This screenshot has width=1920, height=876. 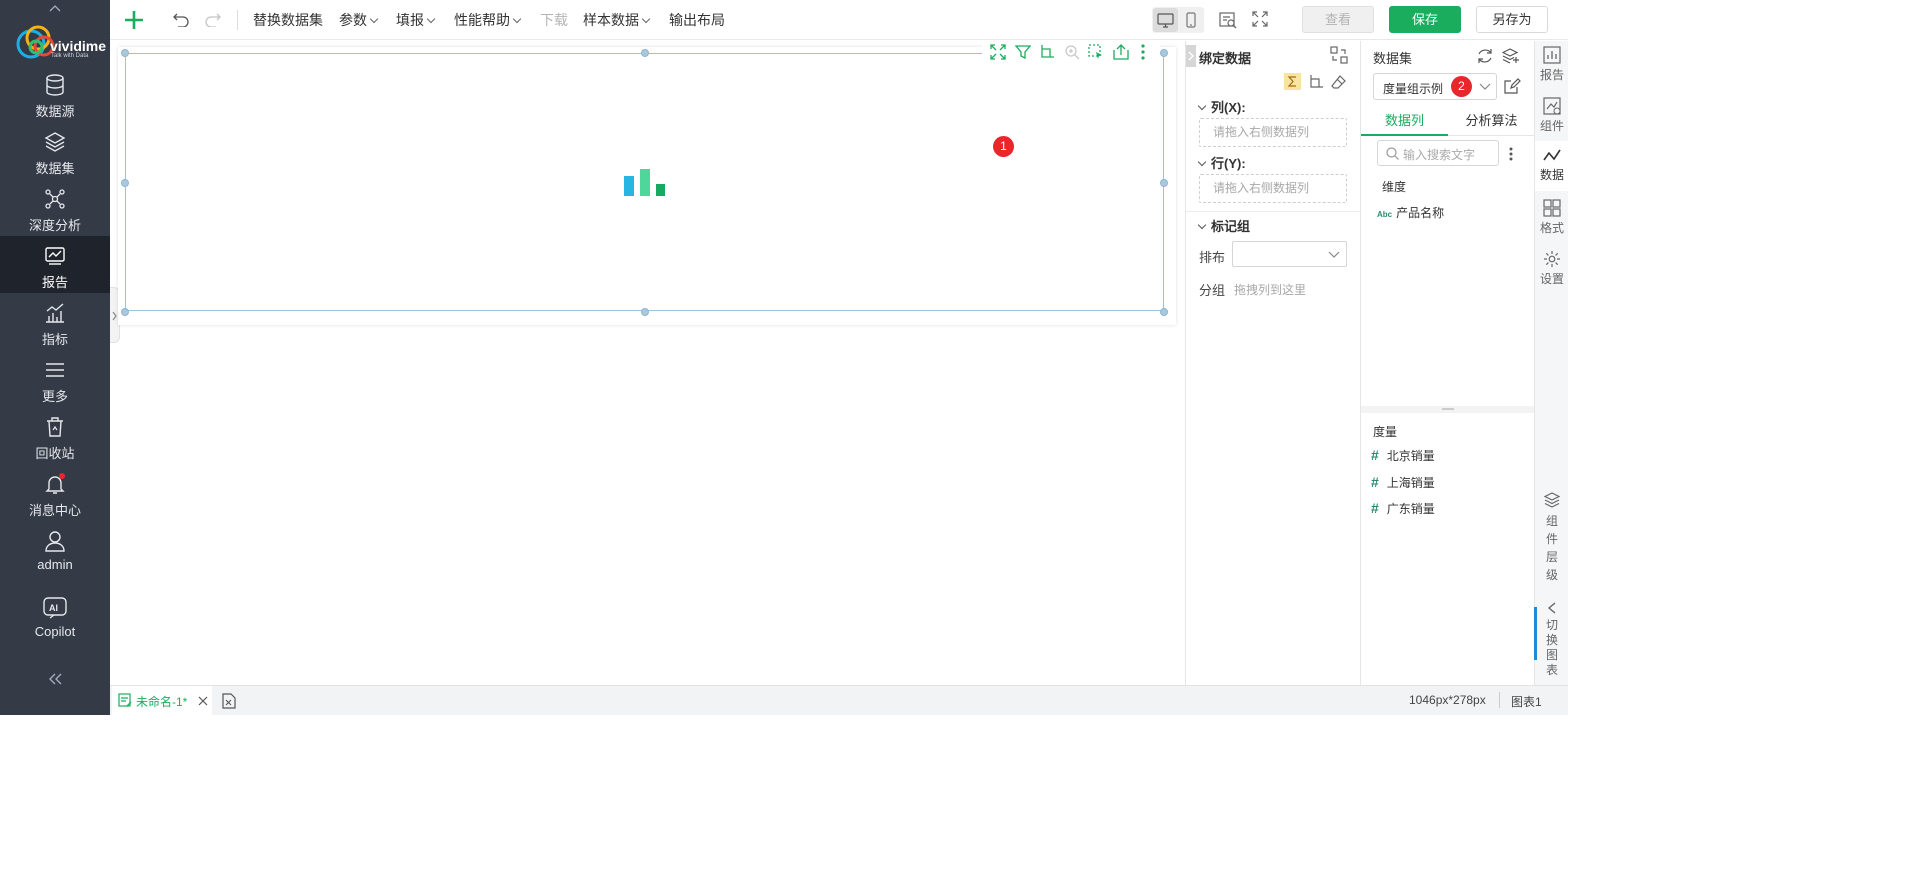 What do you see at coordinates (1435, 86) in the screenshot?
I see `dataset-select: 度量组示例` at bounding box center [1435, 86].